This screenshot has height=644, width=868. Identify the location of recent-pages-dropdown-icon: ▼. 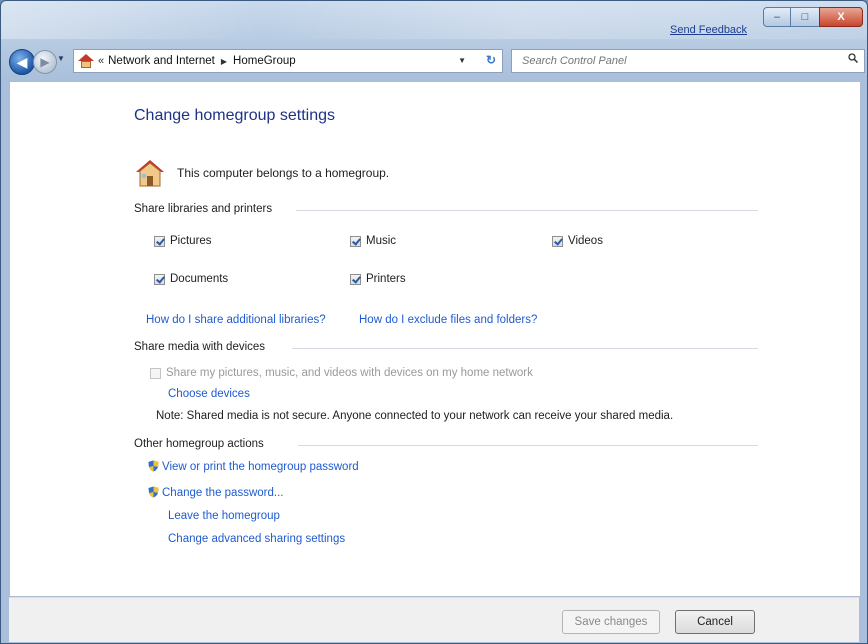
(62, 60).